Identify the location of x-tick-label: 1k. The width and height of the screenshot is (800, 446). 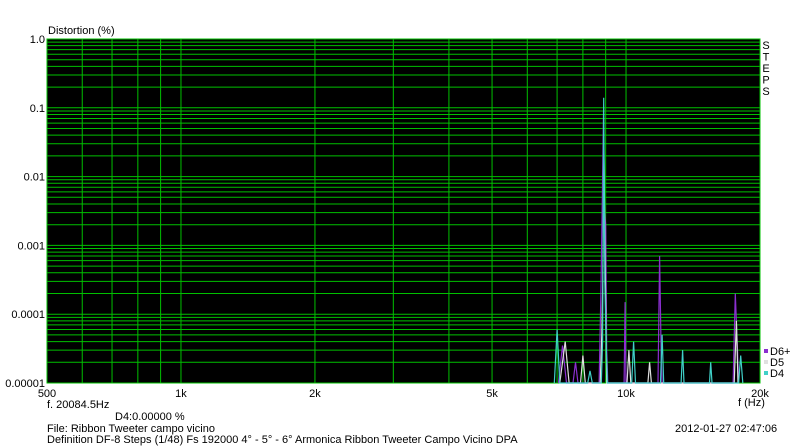
(181, 394).